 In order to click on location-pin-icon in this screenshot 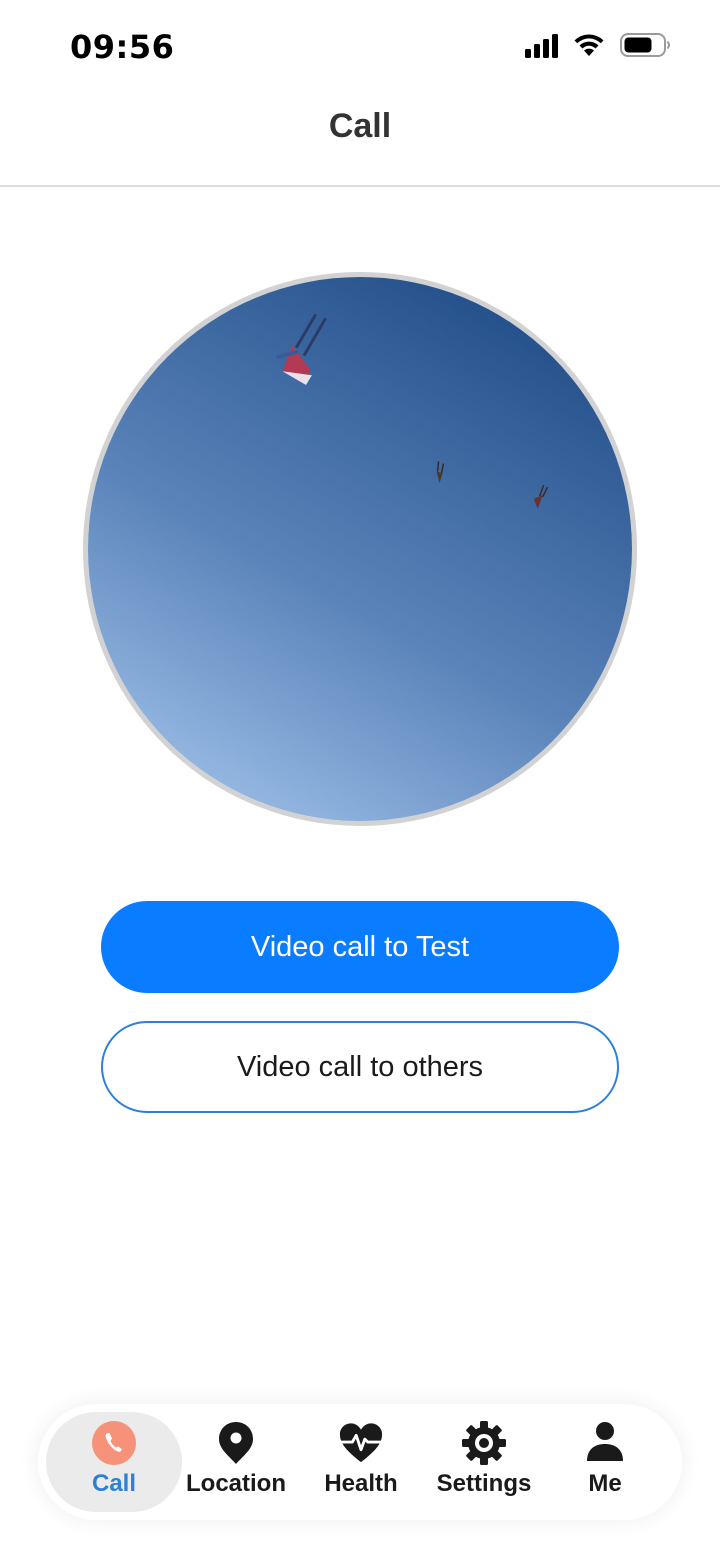, I will do `click(236, 1443)`.